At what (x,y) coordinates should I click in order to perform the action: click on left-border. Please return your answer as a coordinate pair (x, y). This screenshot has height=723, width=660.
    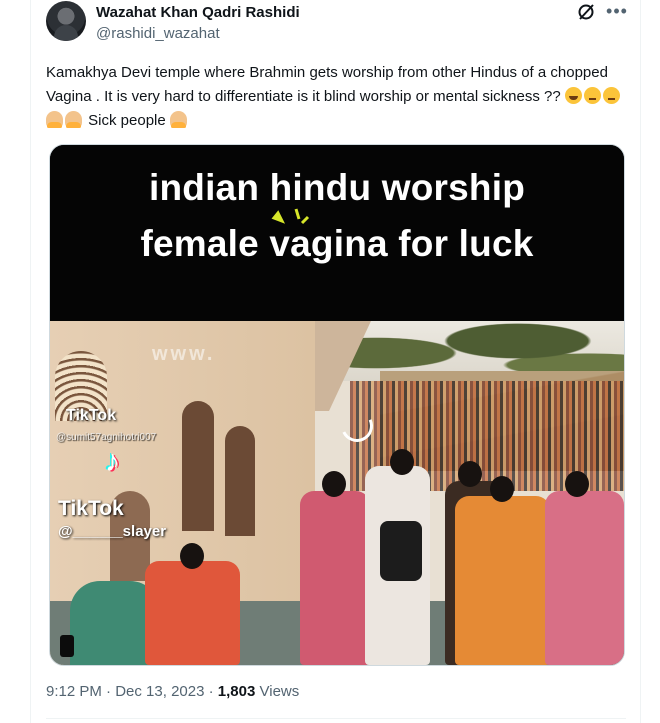
    Looking at the image, I should click on (30, 361).